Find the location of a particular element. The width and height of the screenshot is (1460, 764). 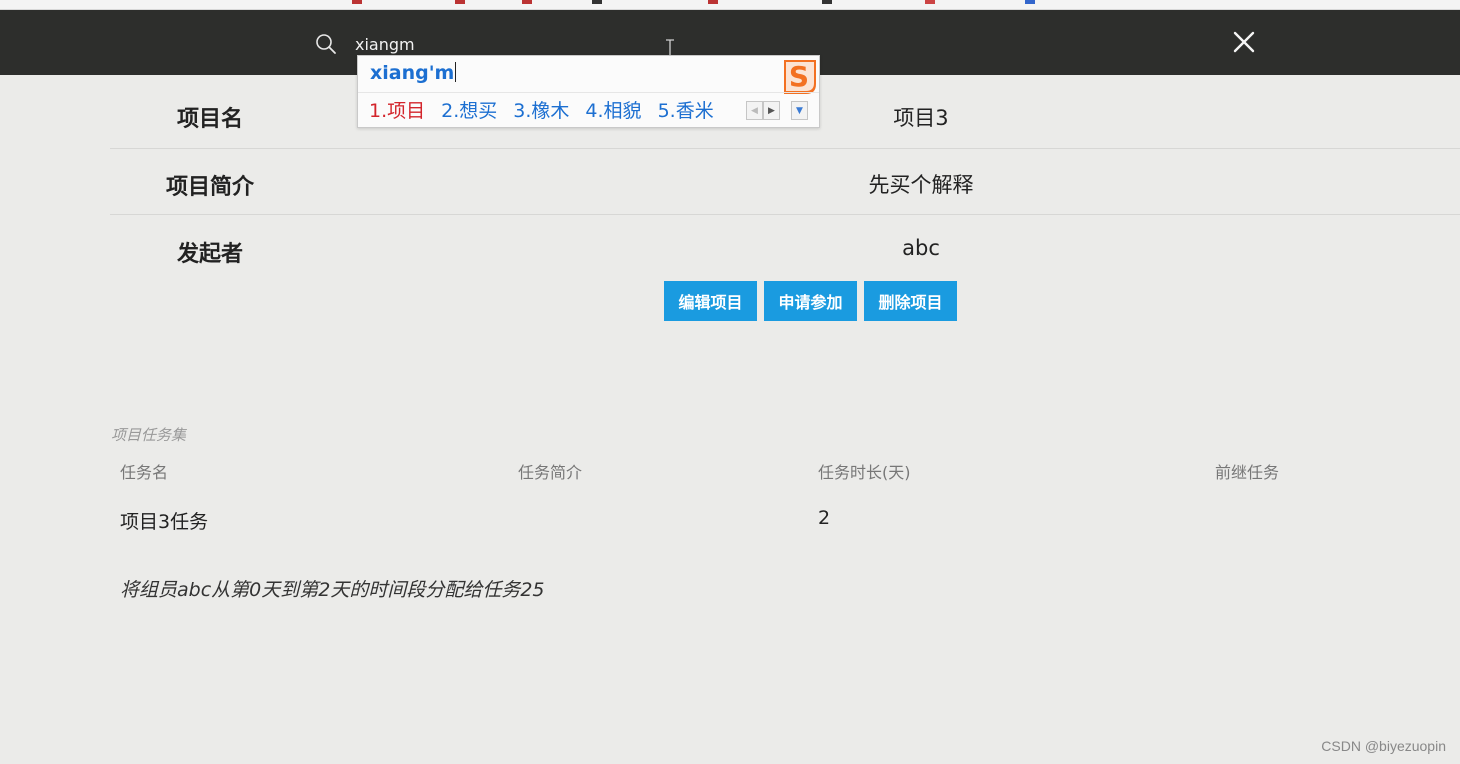

ime-divider is located at coordinates (588, 92).